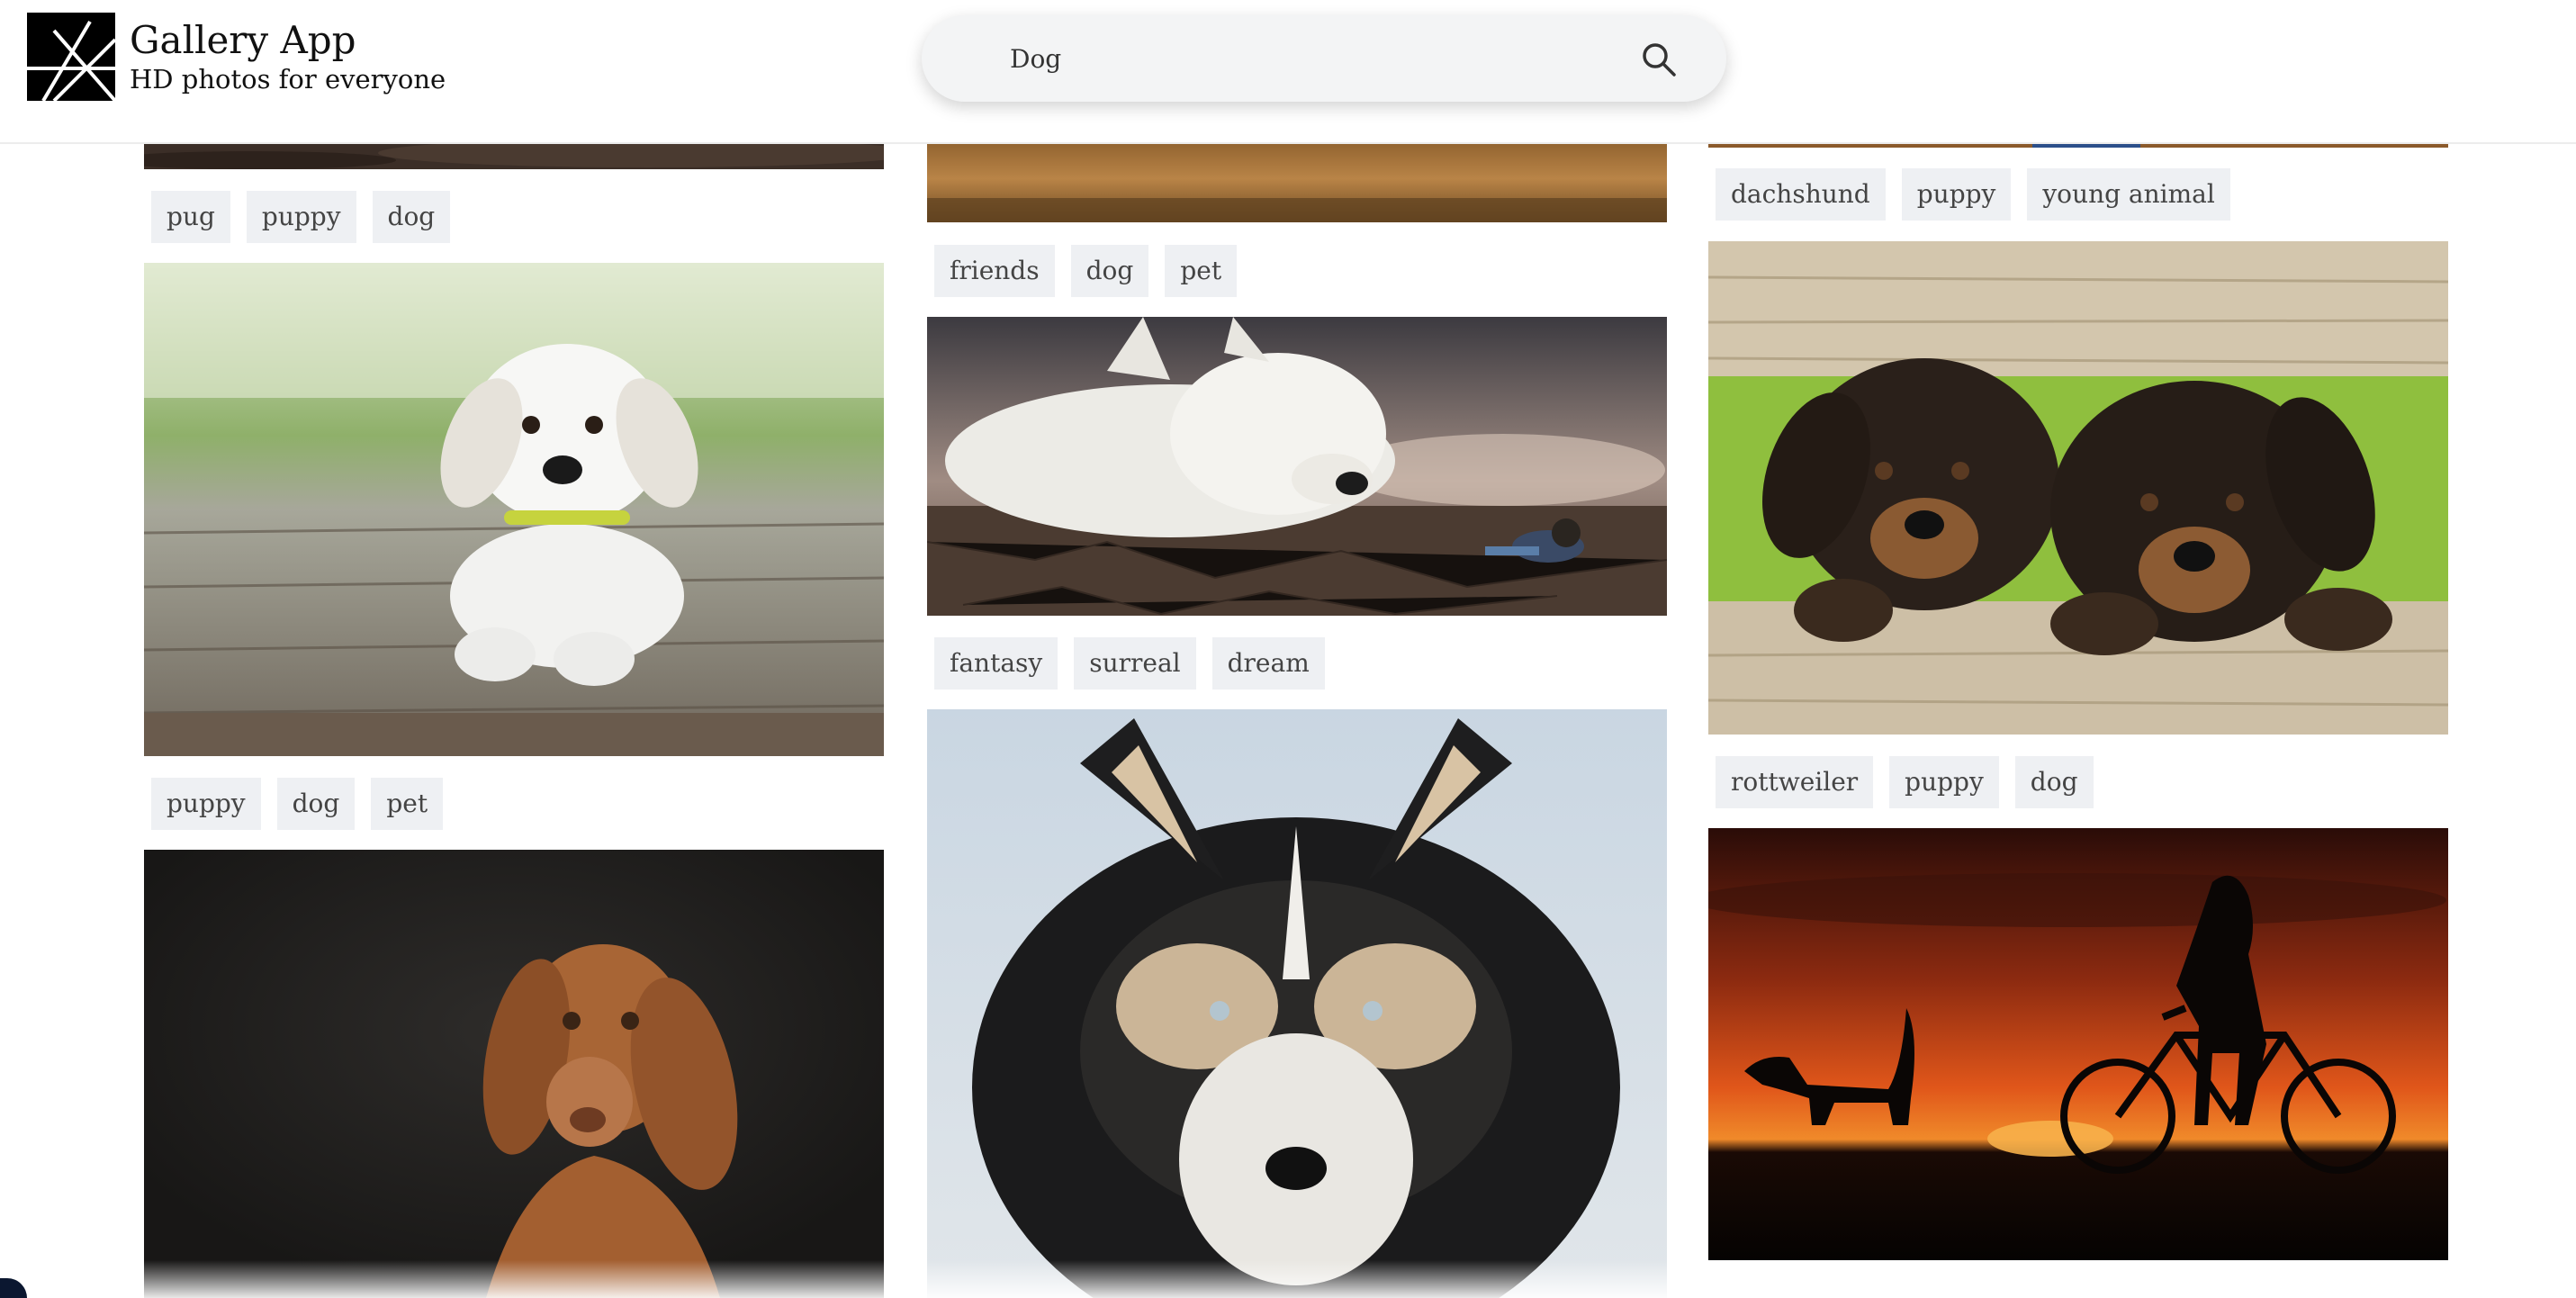  What do you see at coordinates (1268, 663) in the screenshot?
I see `tag-chip: dream` at bounding box center [1268, 663].